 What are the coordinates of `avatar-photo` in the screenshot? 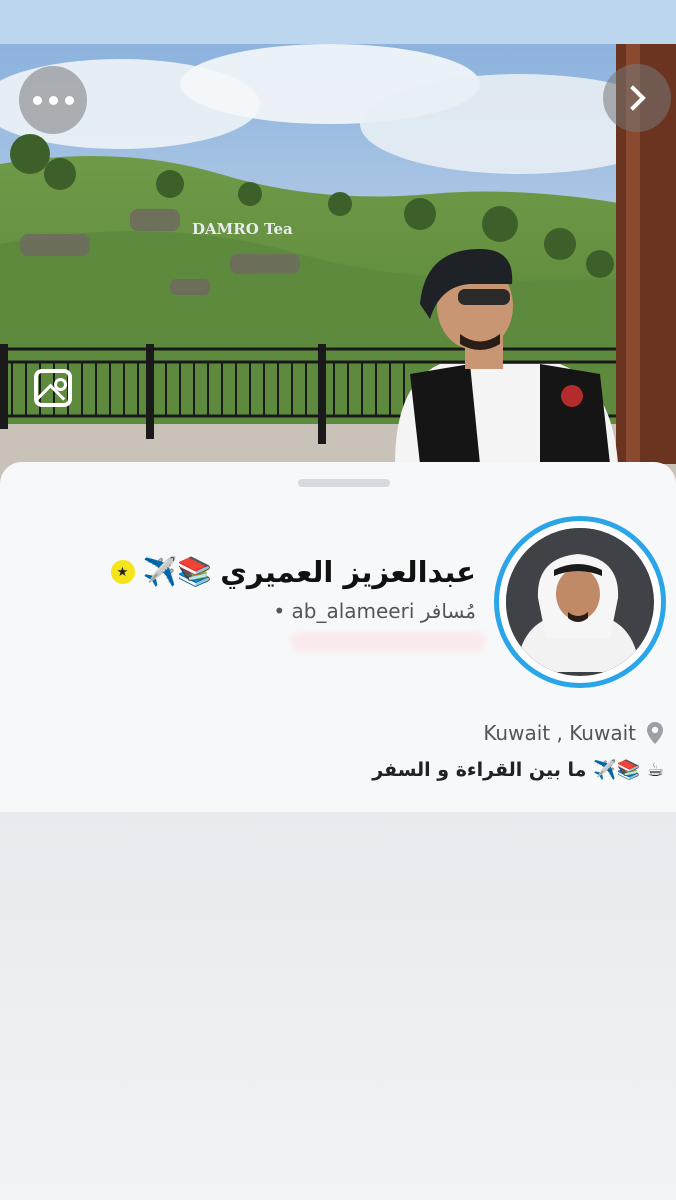 It's located at (580, 602).